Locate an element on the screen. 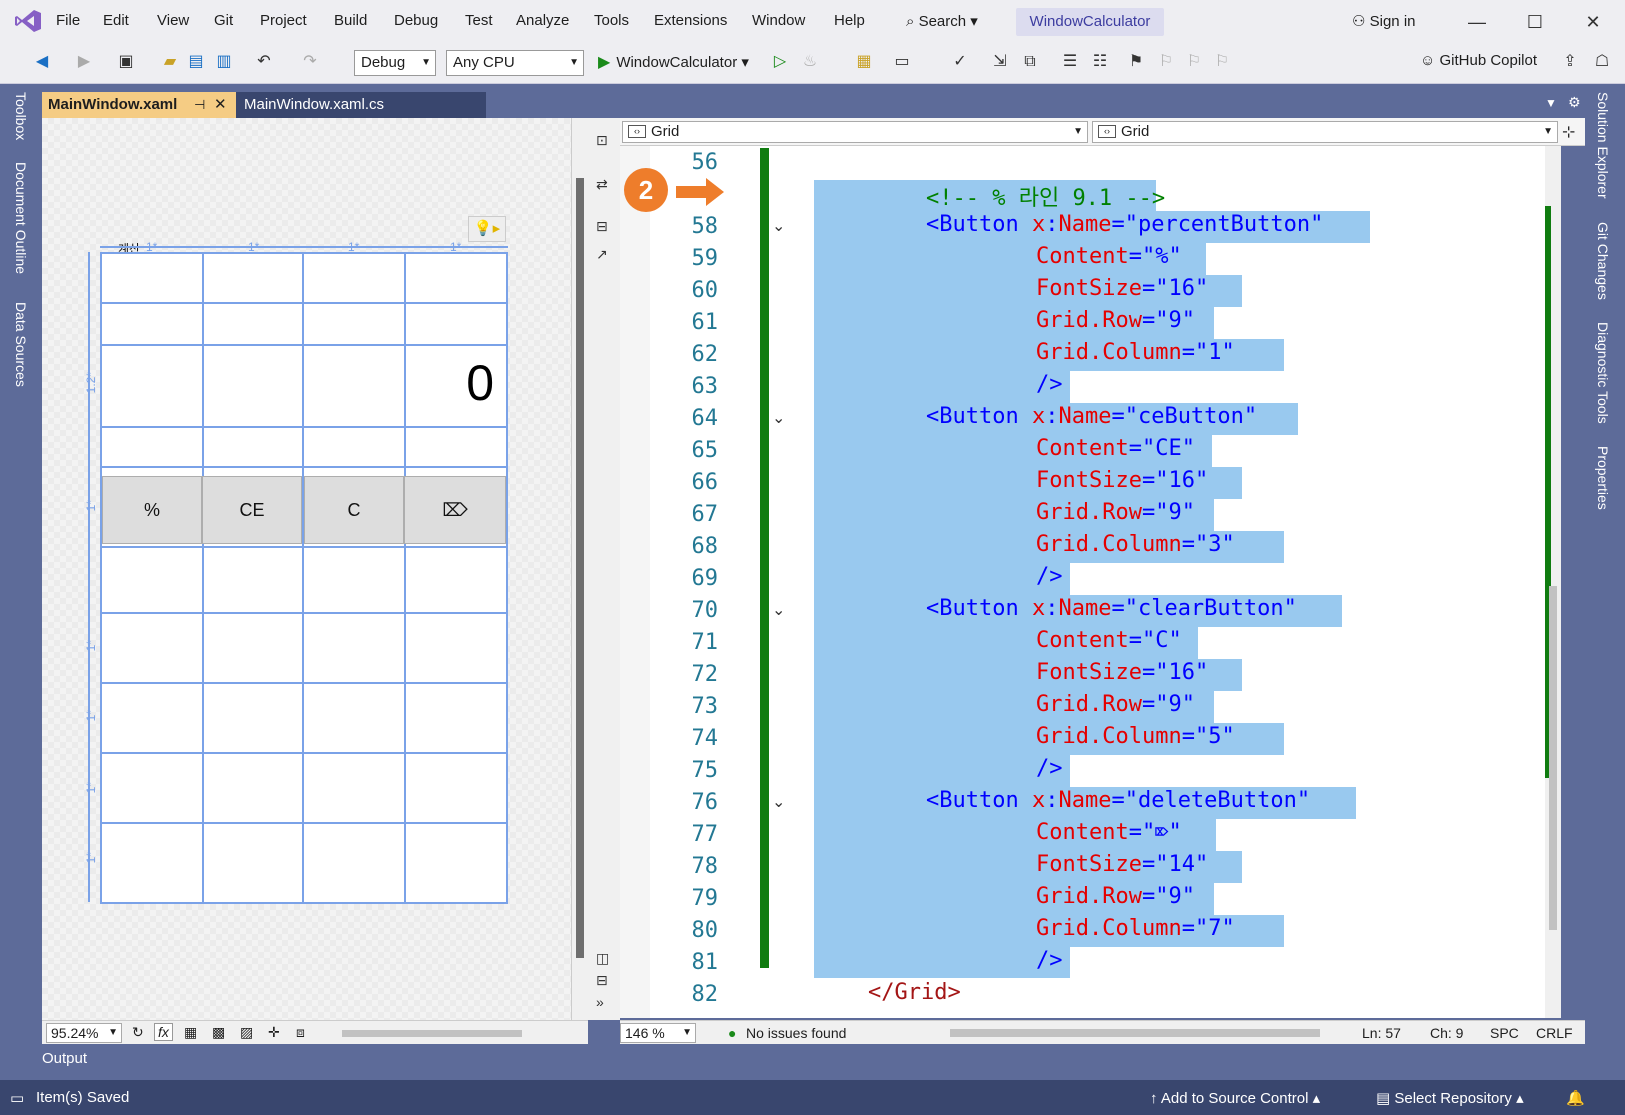 Image resolution: width=1625 pixels, height=1115 pixels. start-without-debugging-icon: ▷ is located at coordinates (780, 62).